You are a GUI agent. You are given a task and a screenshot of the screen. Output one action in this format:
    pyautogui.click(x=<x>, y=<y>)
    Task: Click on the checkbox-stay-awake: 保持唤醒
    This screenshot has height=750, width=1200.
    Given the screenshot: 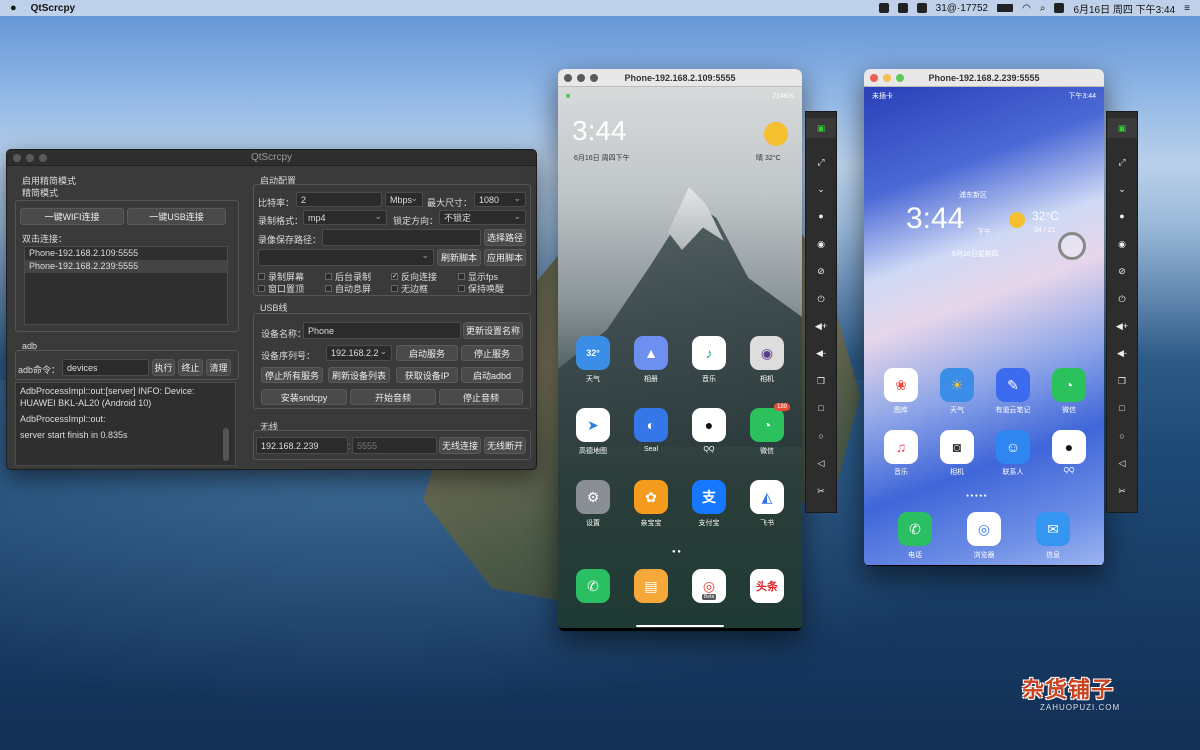 What is the action you would take?
    pyautogui.click(x=481, y=288)
    